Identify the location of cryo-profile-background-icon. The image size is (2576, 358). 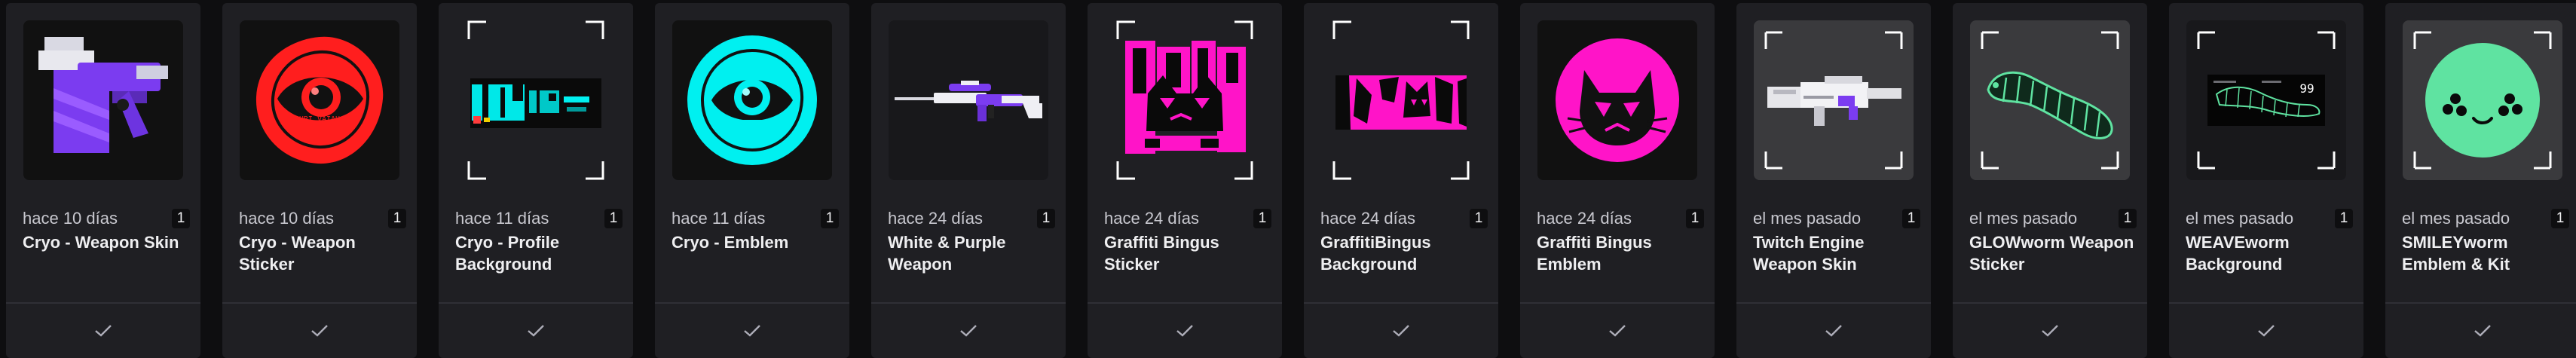
(536, 100).